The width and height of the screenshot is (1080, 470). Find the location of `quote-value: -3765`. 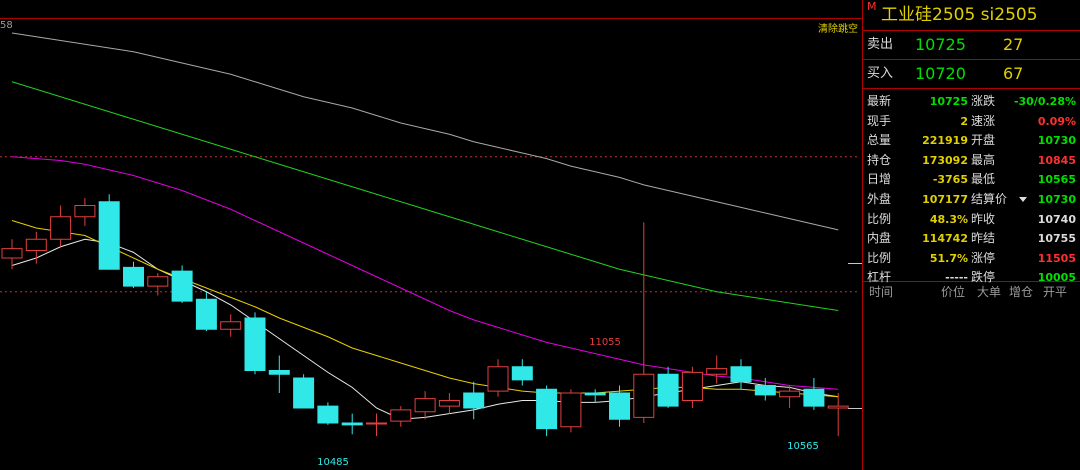

quote-value: -3765 is located at coordinates (950, 180).